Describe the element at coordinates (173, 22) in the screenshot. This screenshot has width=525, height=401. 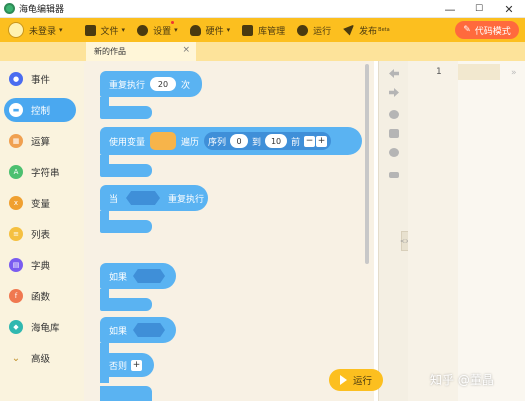
I see `notification-dot` at that location.